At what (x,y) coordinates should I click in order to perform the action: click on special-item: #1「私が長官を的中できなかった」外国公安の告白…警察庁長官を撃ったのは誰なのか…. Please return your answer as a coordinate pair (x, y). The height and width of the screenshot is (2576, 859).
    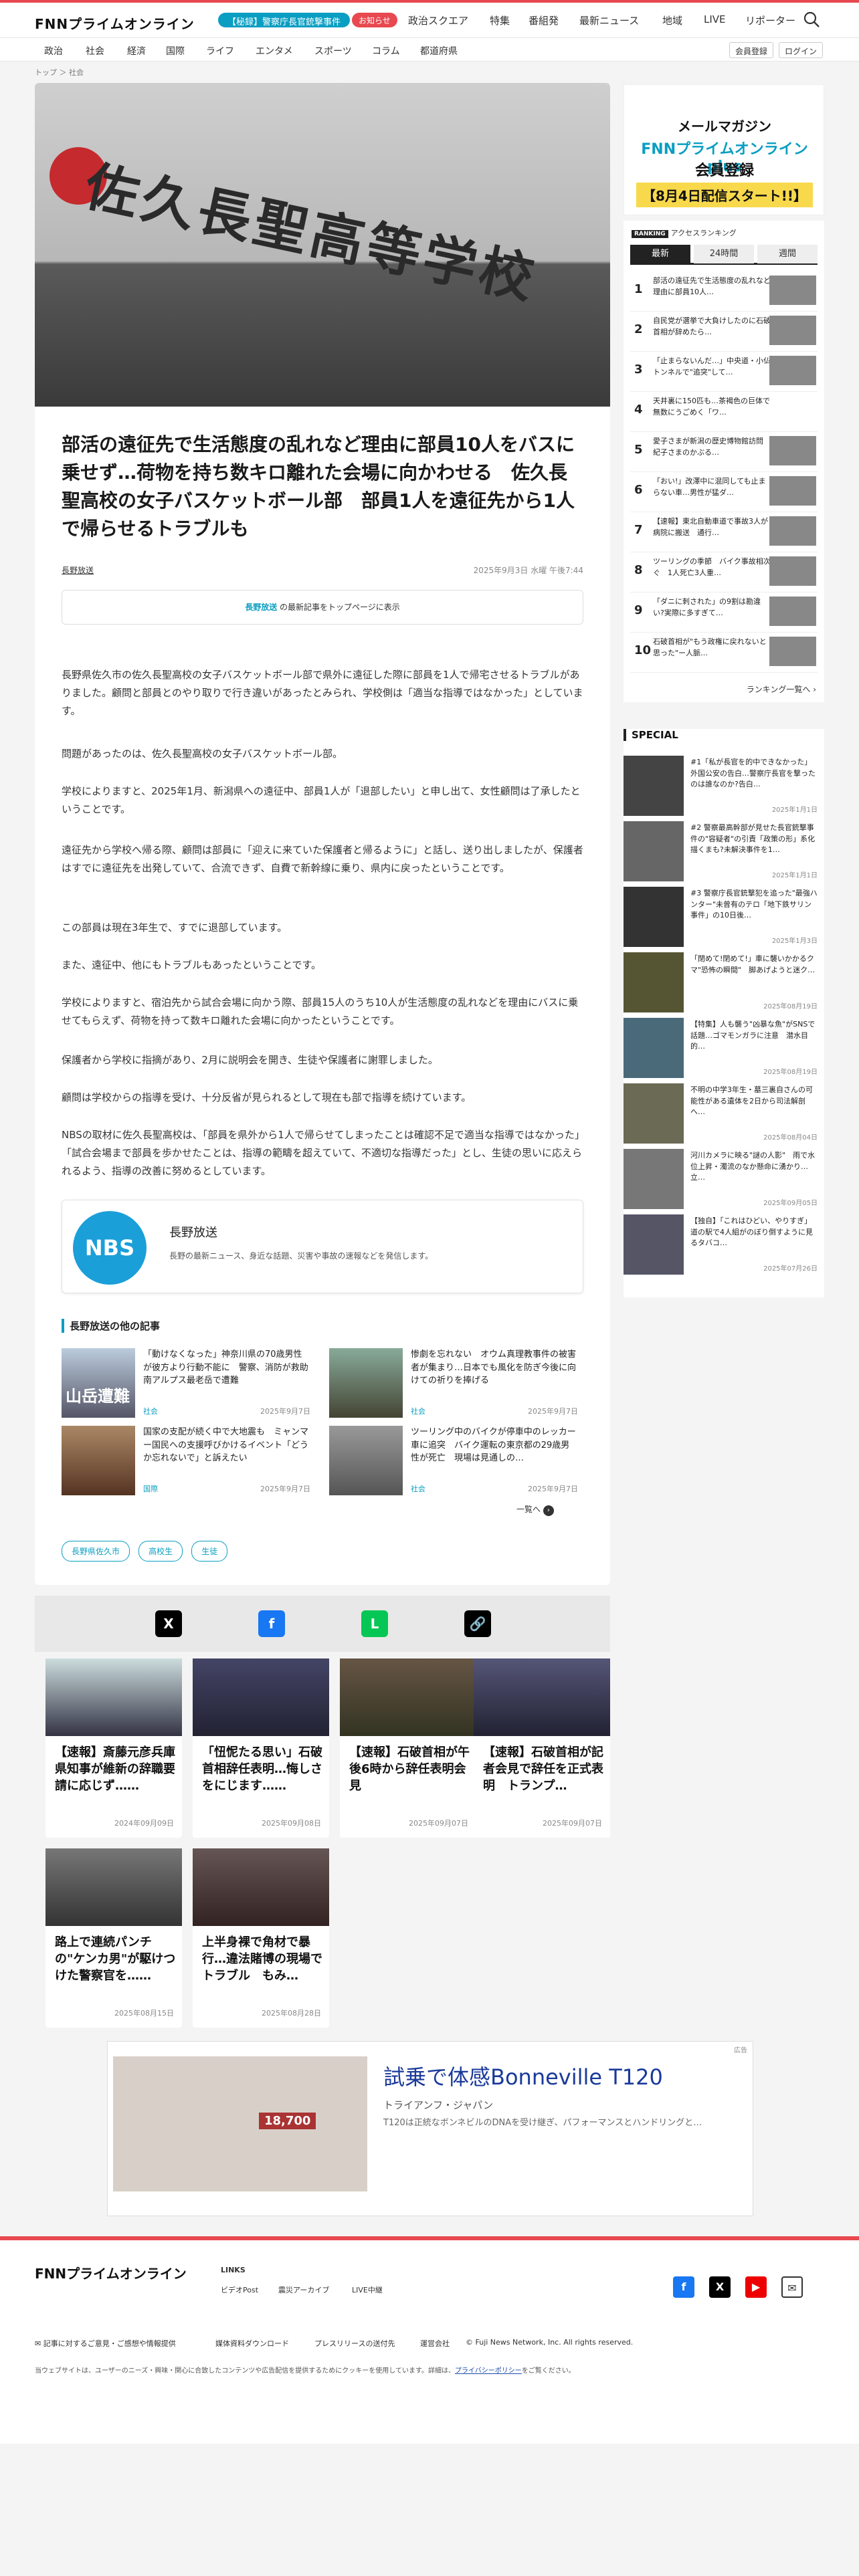
    Looking at the image, I should click on (724, 786).